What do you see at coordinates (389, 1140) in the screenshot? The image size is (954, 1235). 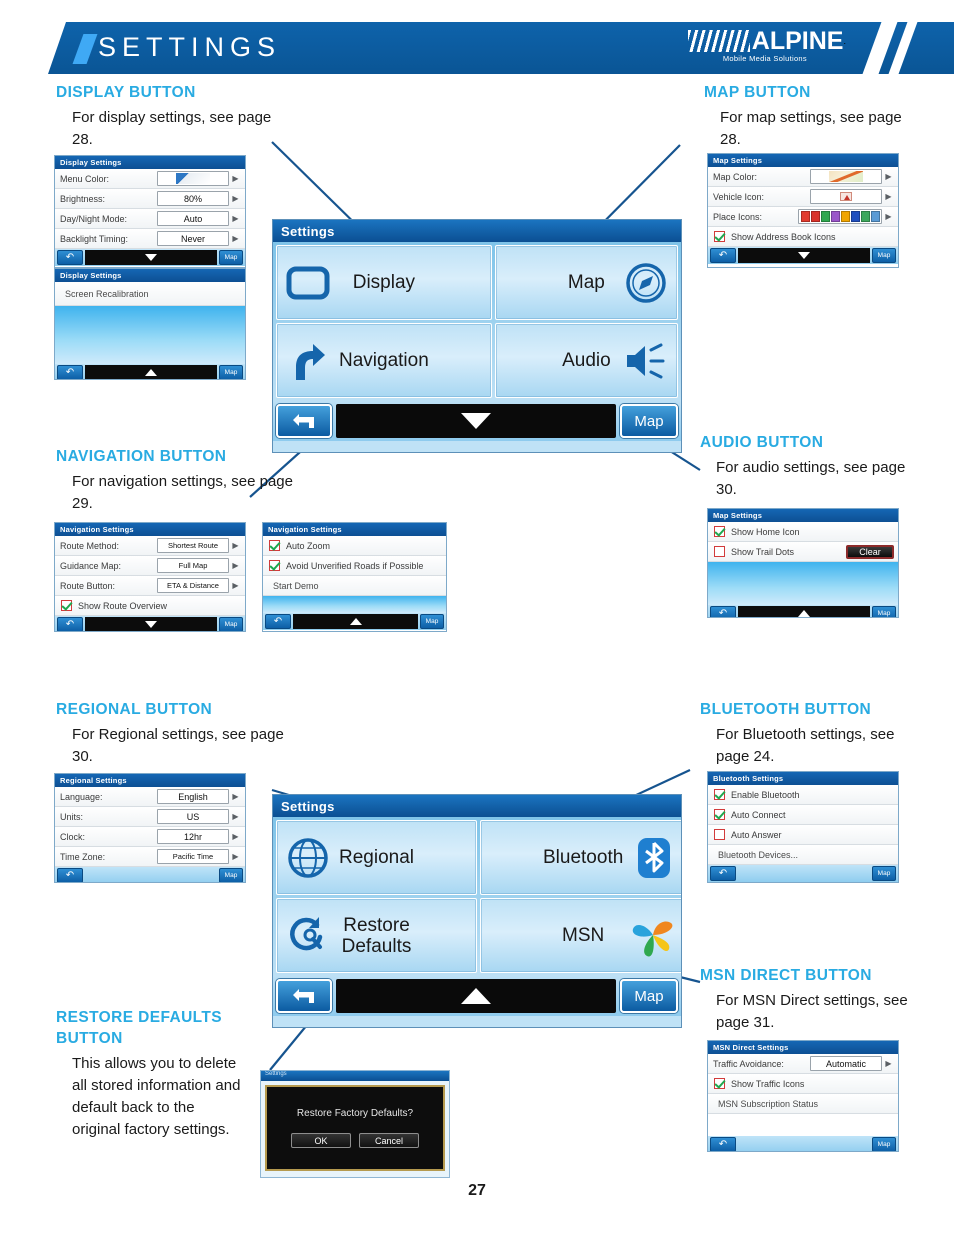 I see `cancel-button: Cancel` at bounding box center [389, 1140].